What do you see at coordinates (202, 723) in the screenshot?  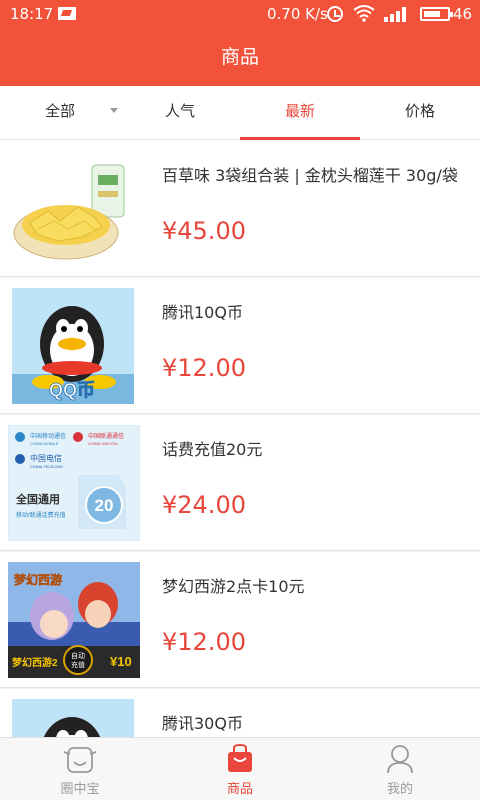 I see `product-title: 腾讯30Q币` at bounding box center [202, 723].